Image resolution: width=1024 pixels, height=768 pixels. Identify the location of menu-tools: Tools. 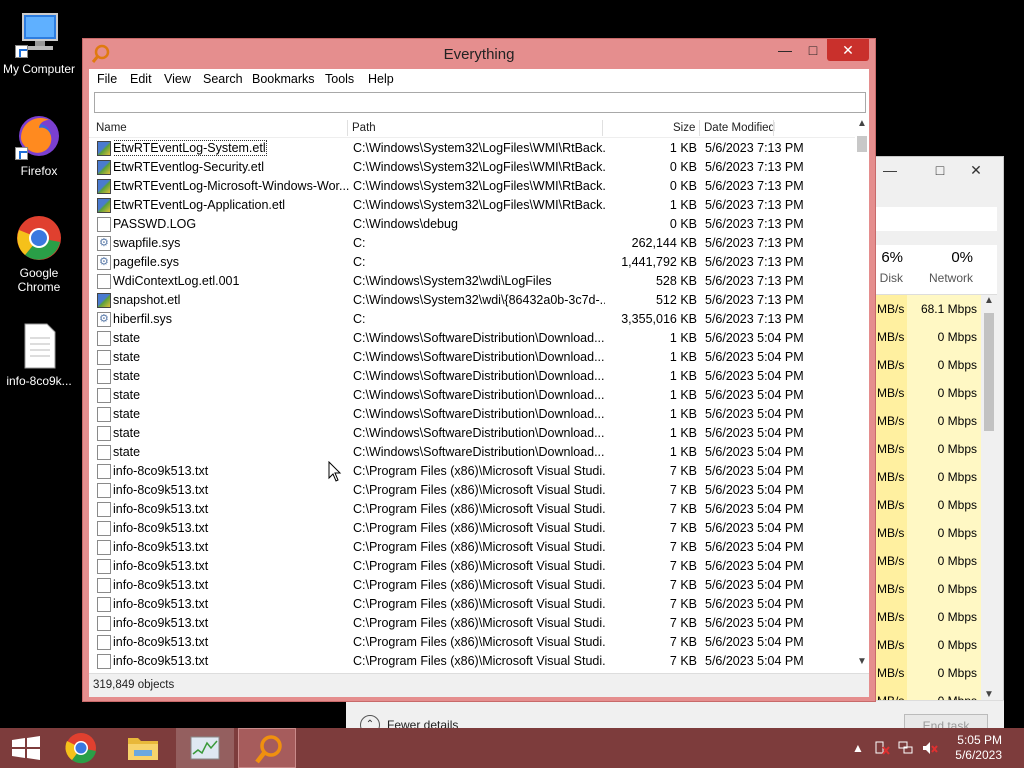
(339, 79).